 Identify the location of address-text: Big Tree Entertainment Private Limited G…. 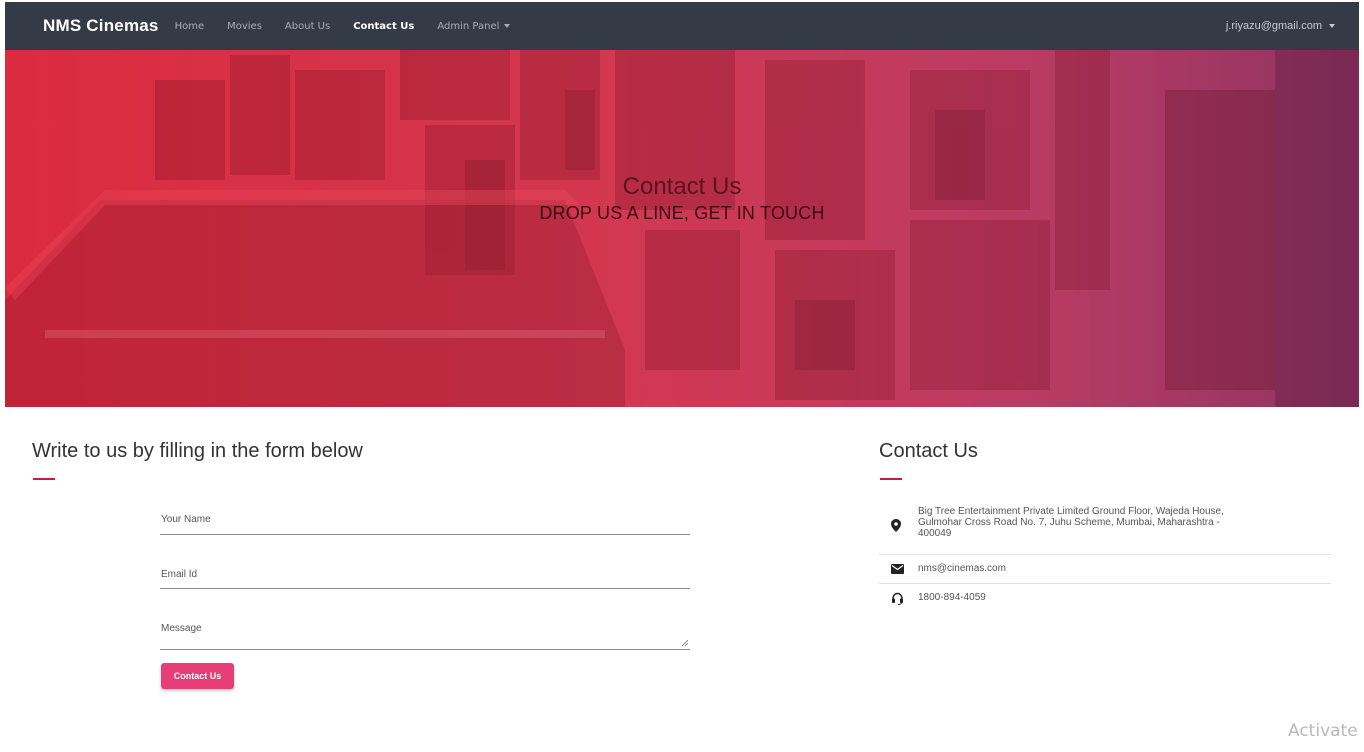
(1071, 522).